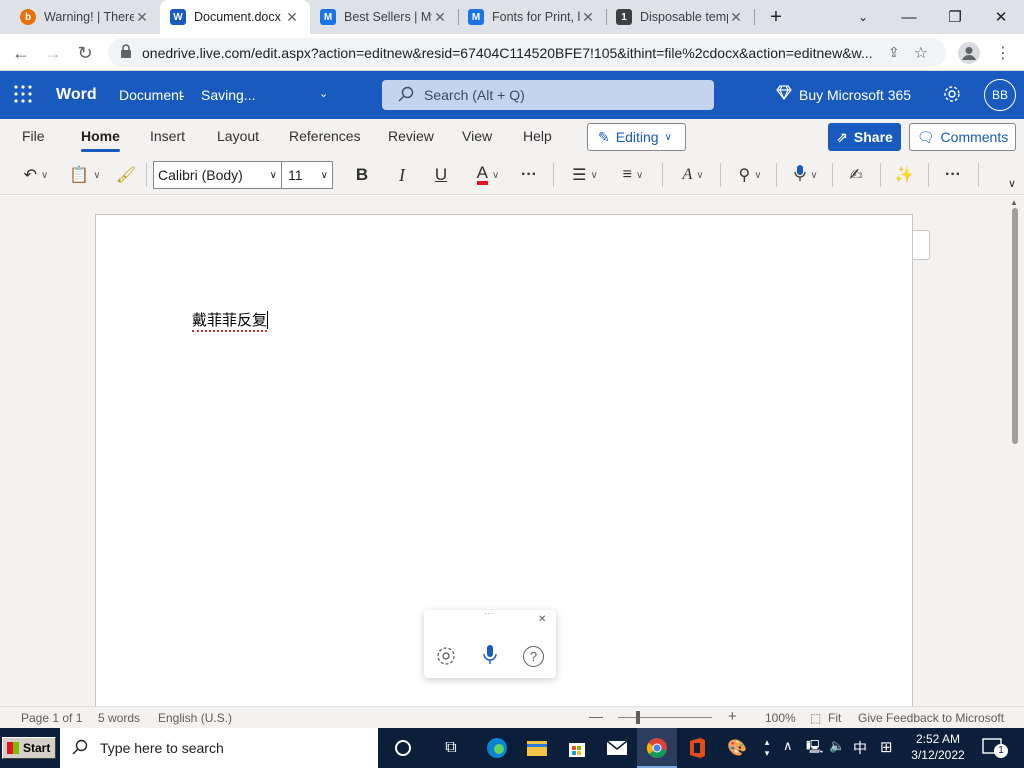 The width and height of the screenshot is (1024, 768). What do you see at coordinates (85, 17) in the screenshot?
I see `browser-tab: b Warning! | There ✕` at bounding box center [85, 17].